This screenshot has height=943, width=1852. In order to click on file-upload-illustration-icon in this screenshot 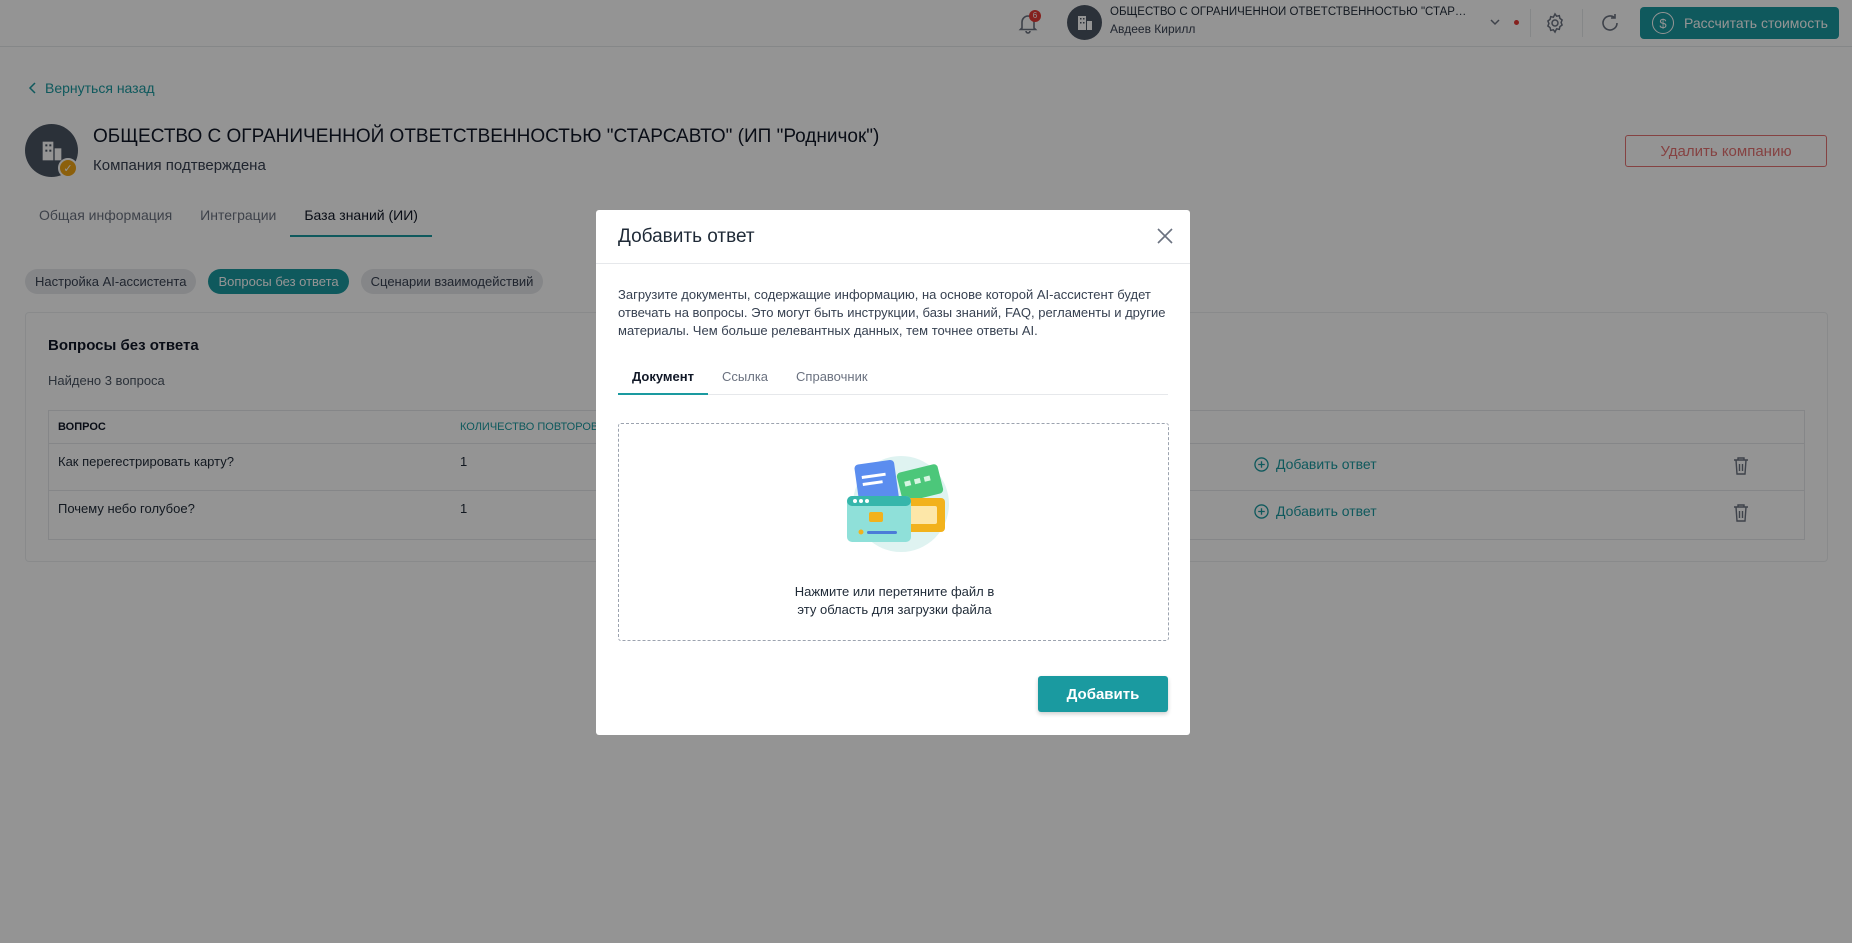, I will do `click(898, 504)`.